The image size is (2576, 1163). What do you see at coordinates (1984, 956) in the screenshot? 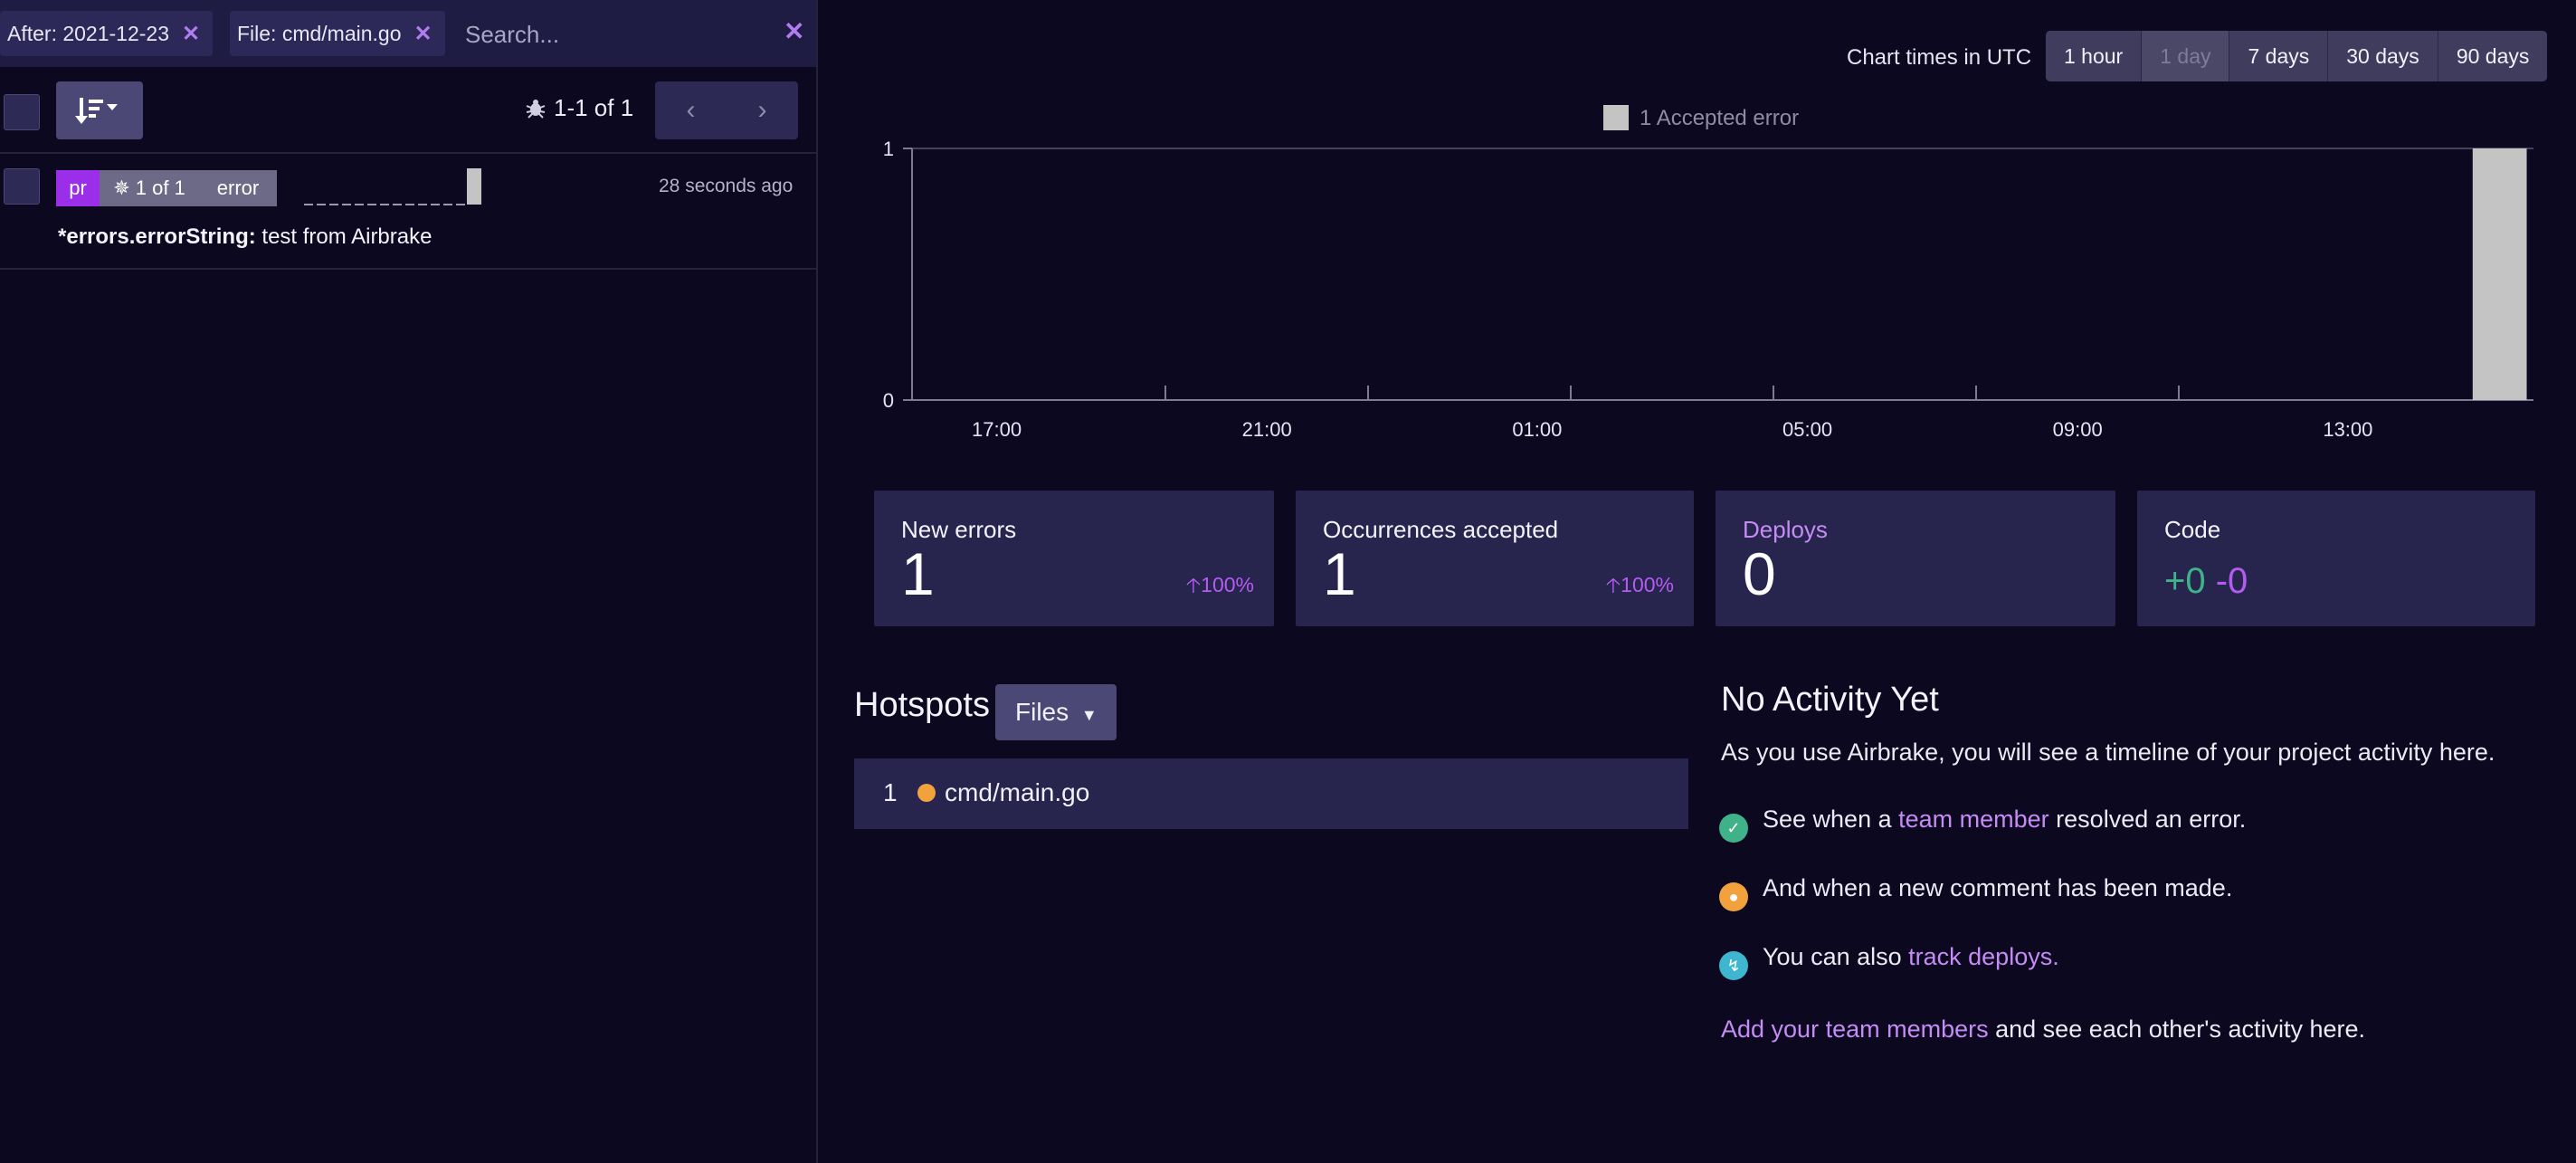
I see `track-deploys-link: track deploys.` at bounding box center [1984, 956].